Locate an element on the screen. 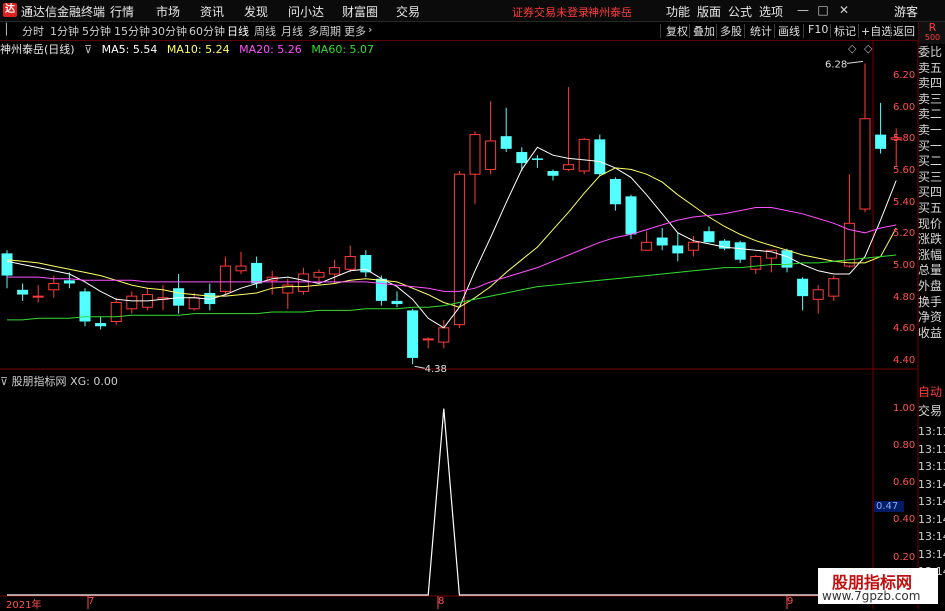 The height and width of the screenshot is (611, 945). indicator-name: 股朋指标网 is located at coordinates (39, 381).